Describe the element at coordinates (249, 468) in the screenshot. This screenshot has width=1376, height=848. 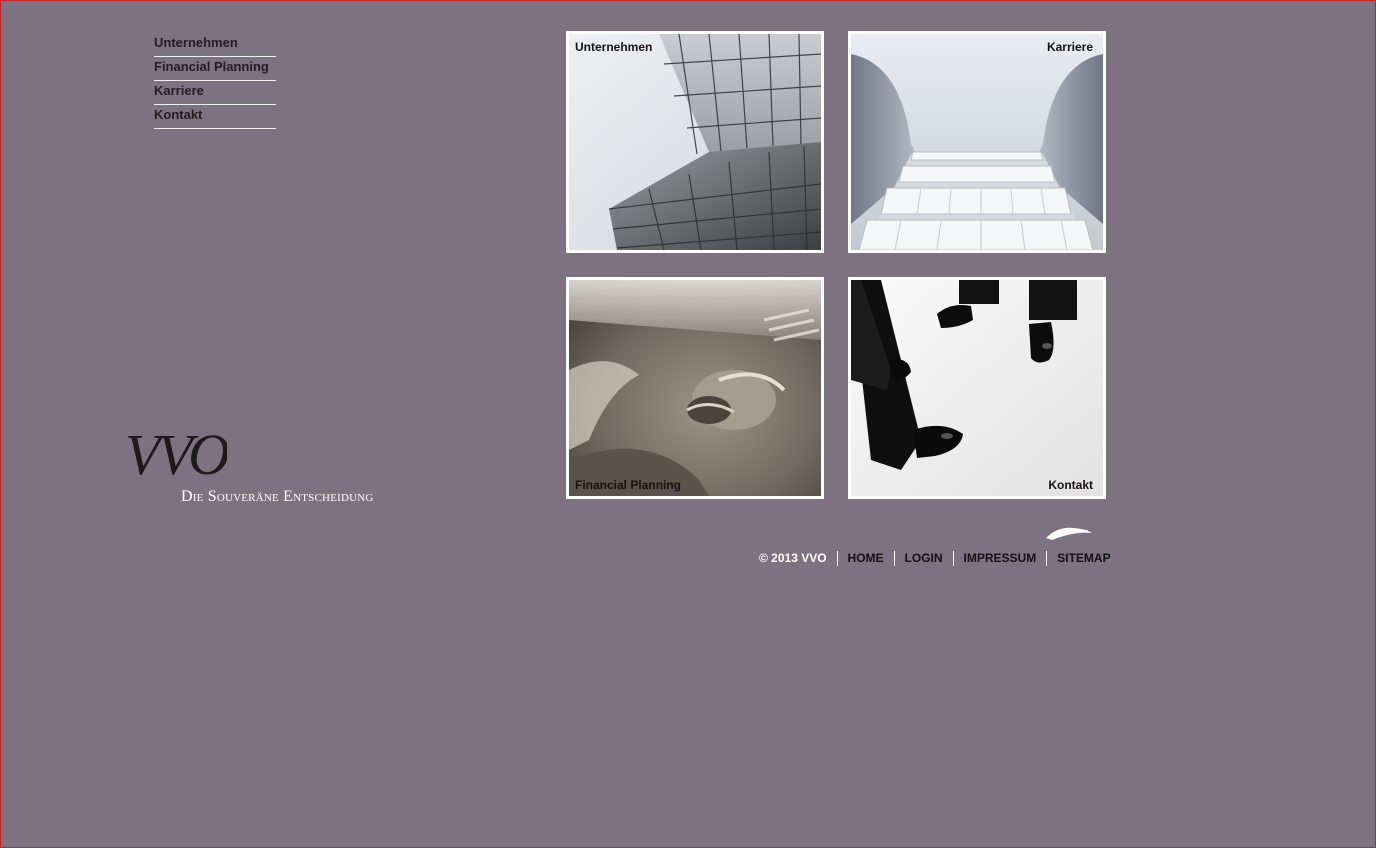
I see `vvo-logo: VVO Die Souveräne Entscheidung` at that location.